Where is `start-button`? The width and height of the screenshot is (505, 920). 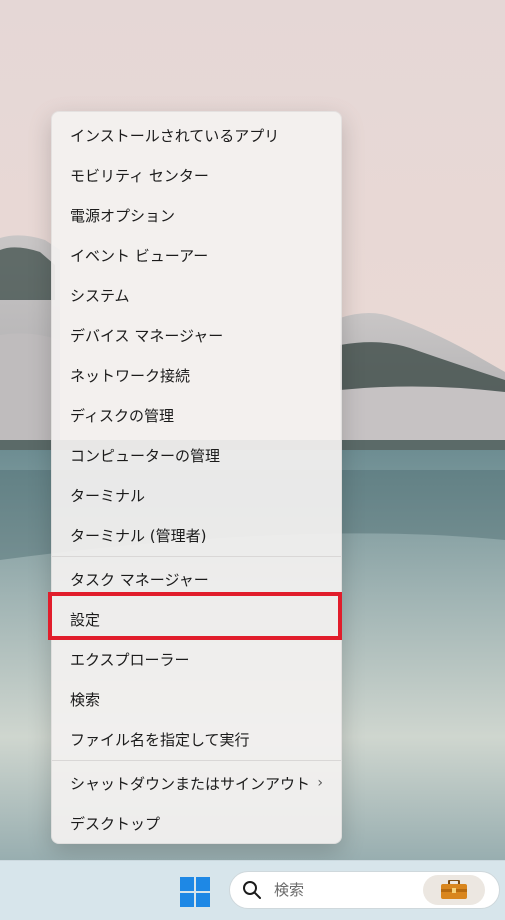 start-button is located at coordinates (195, 892).